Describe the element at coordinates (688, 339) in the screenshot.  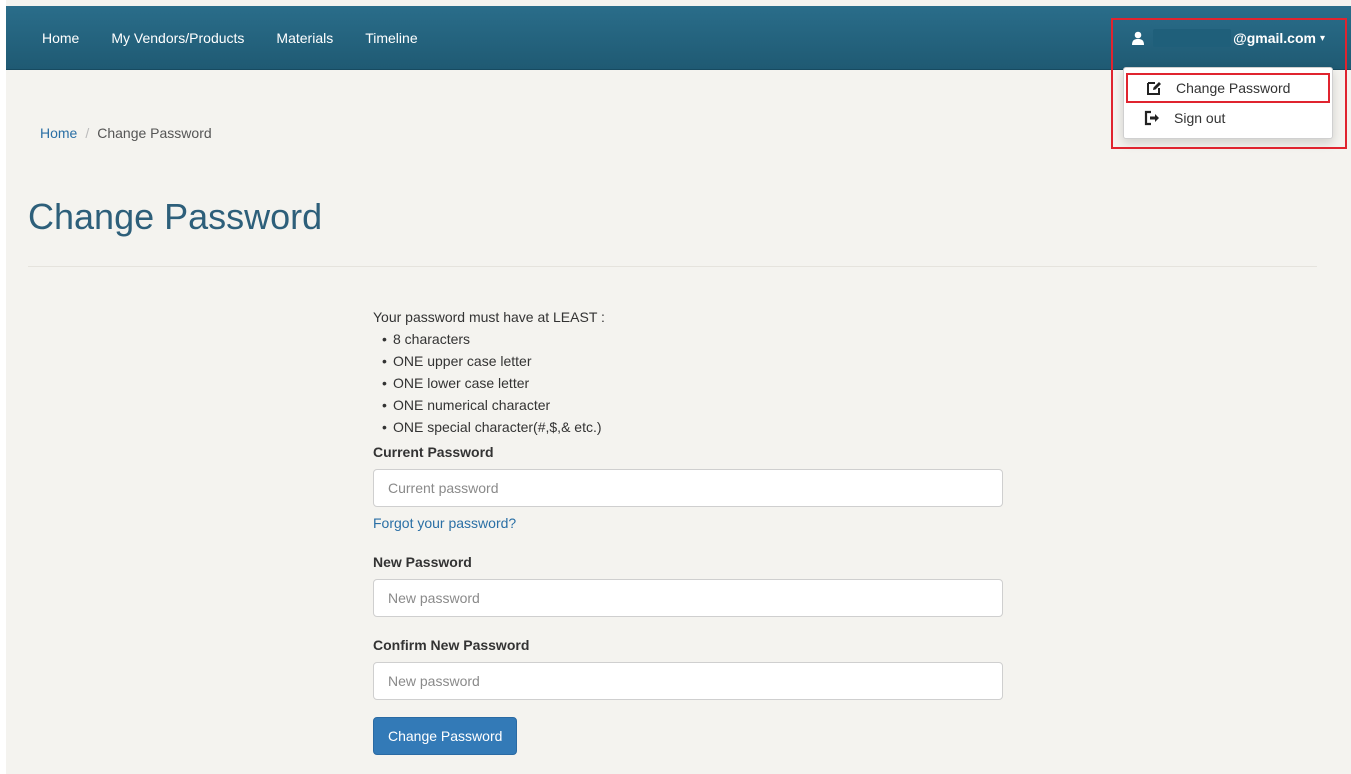
I see `requirement-item: 8 characters` at that location.